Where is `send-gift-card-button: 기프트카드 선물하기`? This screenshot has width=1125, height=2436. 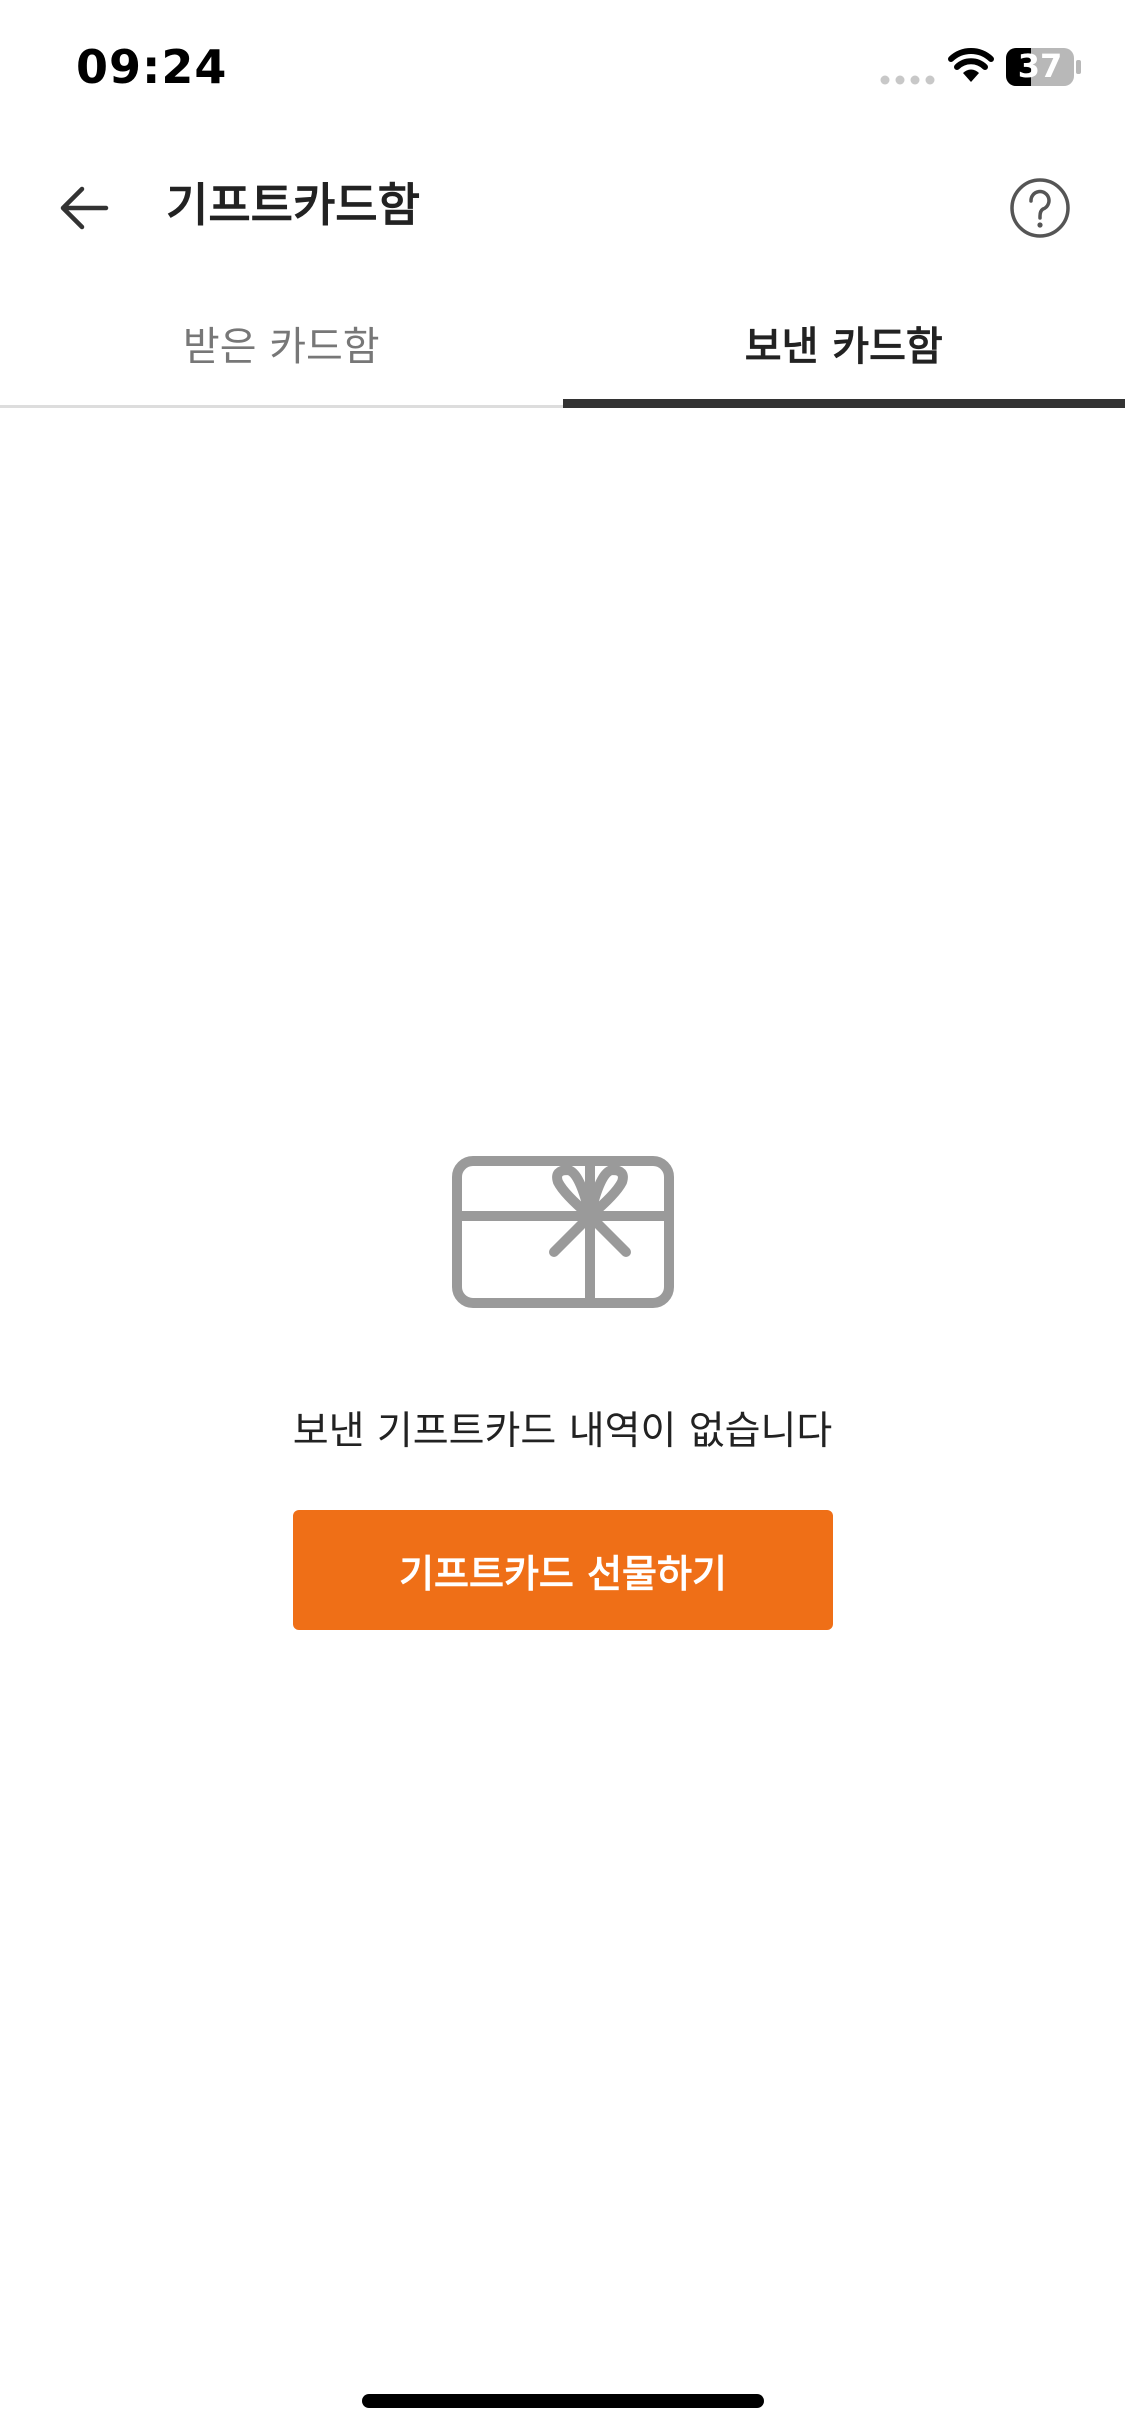
send-gift-card-button: 기프트카드 선물하기 is located at coordinates (563, 1570).